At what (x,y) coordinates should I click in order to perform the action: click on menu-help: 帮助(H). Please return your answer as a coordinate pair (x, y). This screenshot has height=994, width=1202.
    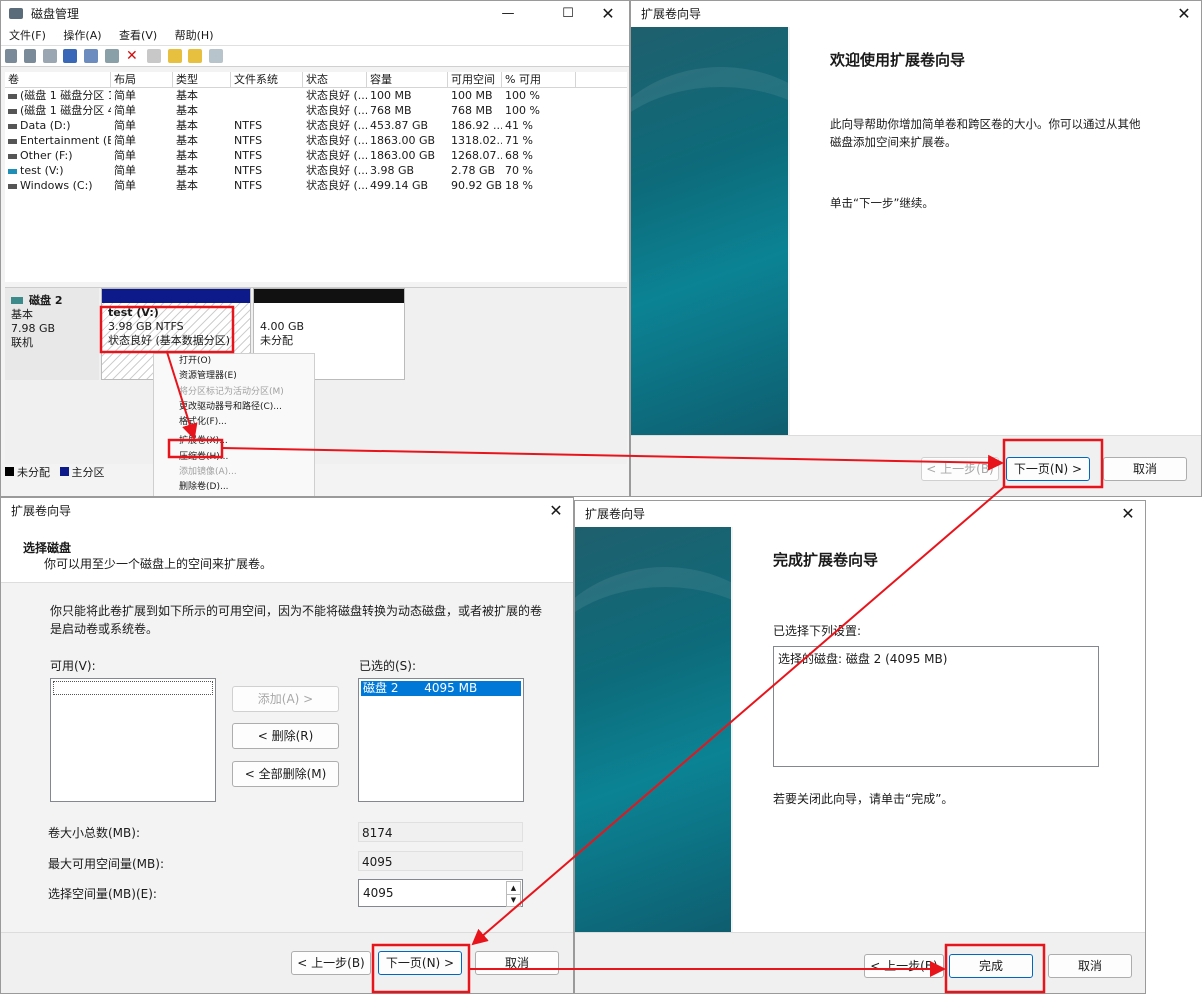
    Looking at the image, I should click on (194, 35).